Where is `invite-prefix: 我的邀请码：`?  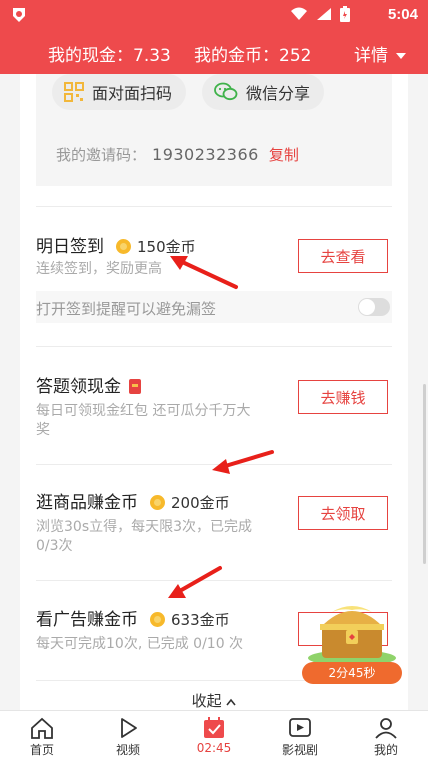
invite-prefix: 我的邀请码： is located at coordinates (101, 155).